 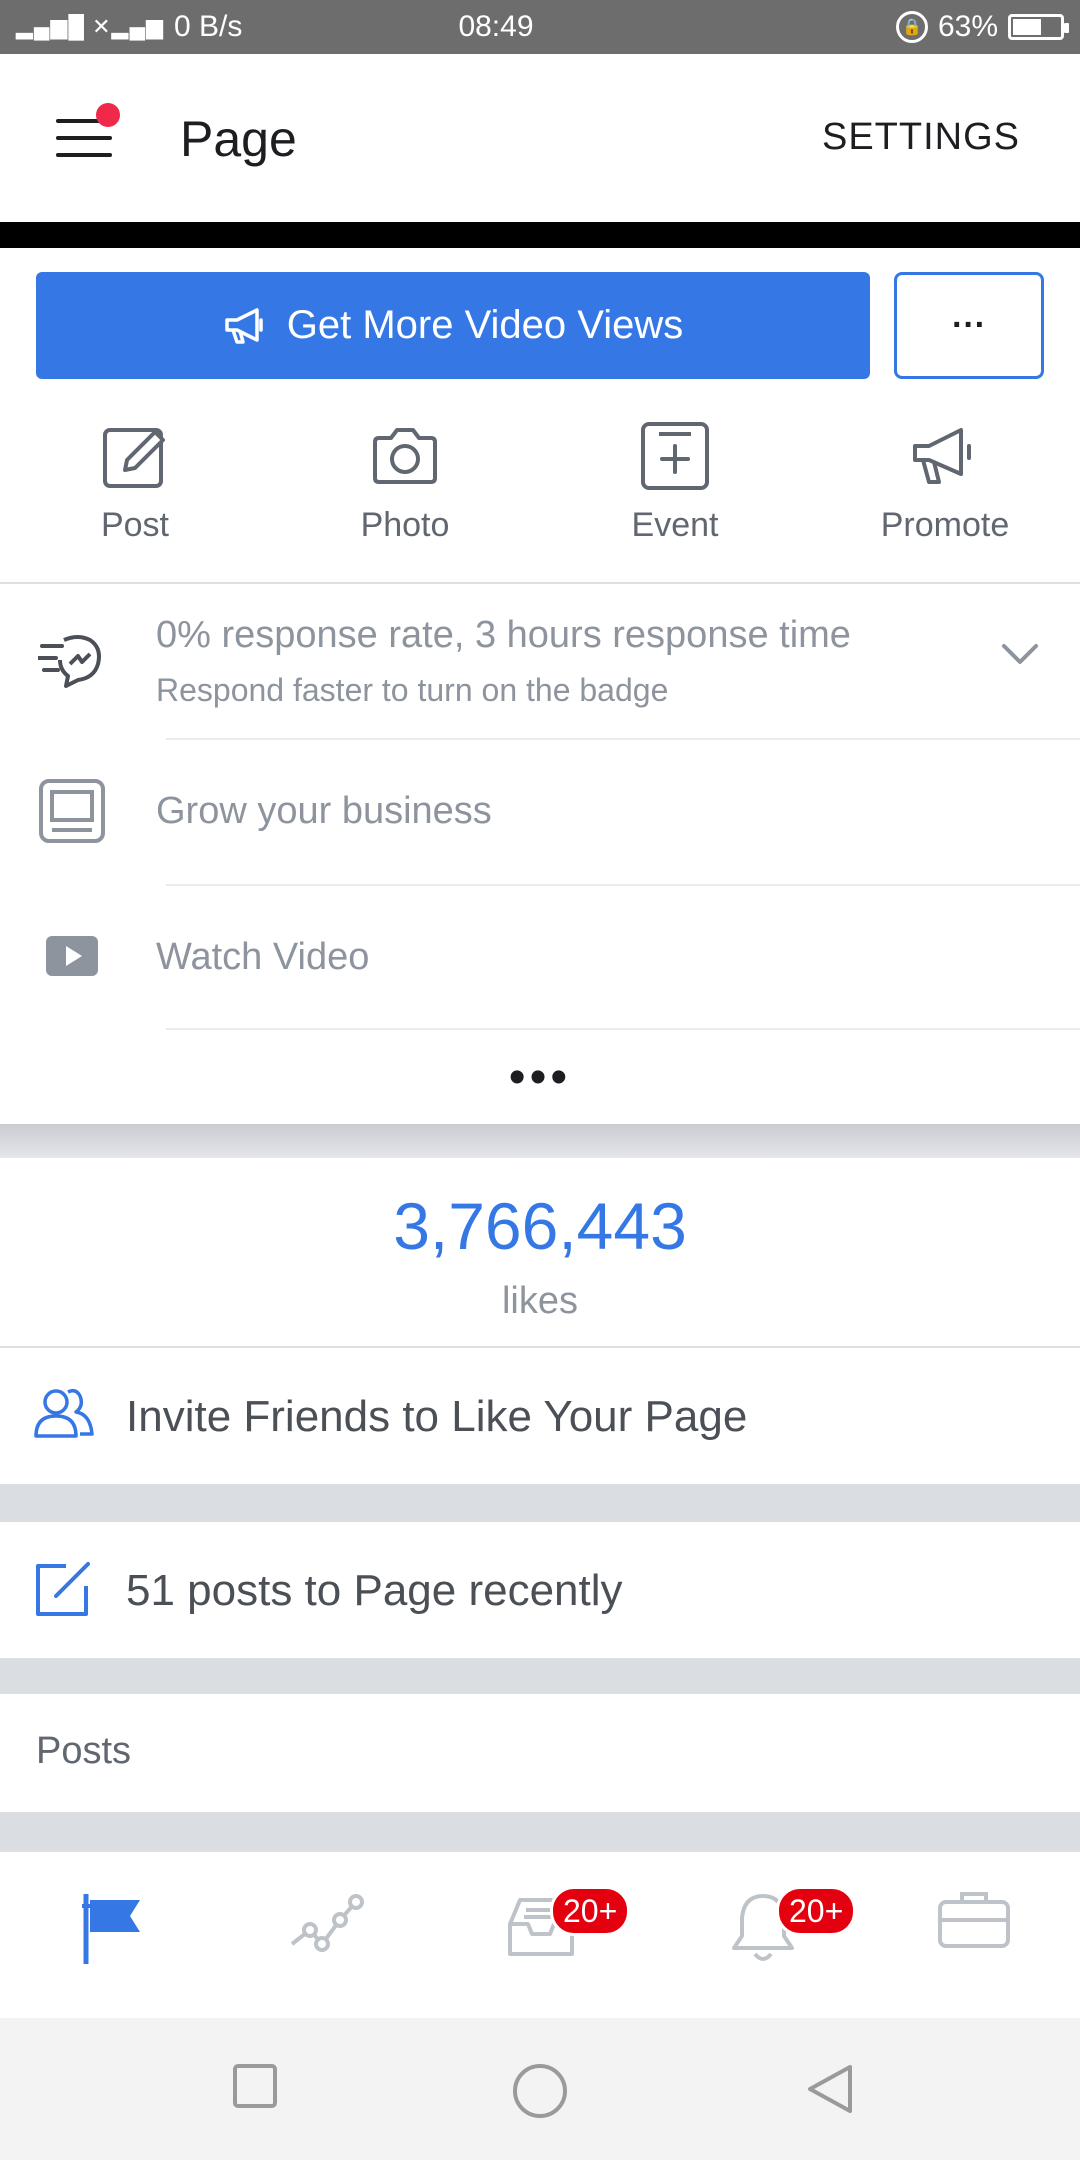 What do you see at coordinates (503, 635) in the screenshot?
I see `response-rate-text: 0% response rate, 3 hours response time` at bounding box center [503, 635].